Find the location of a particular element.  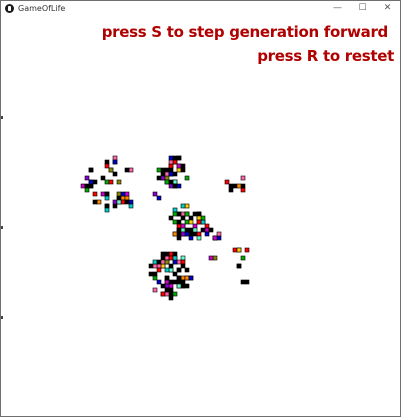

close-button: ✕ is located at coordinates (387, 8).